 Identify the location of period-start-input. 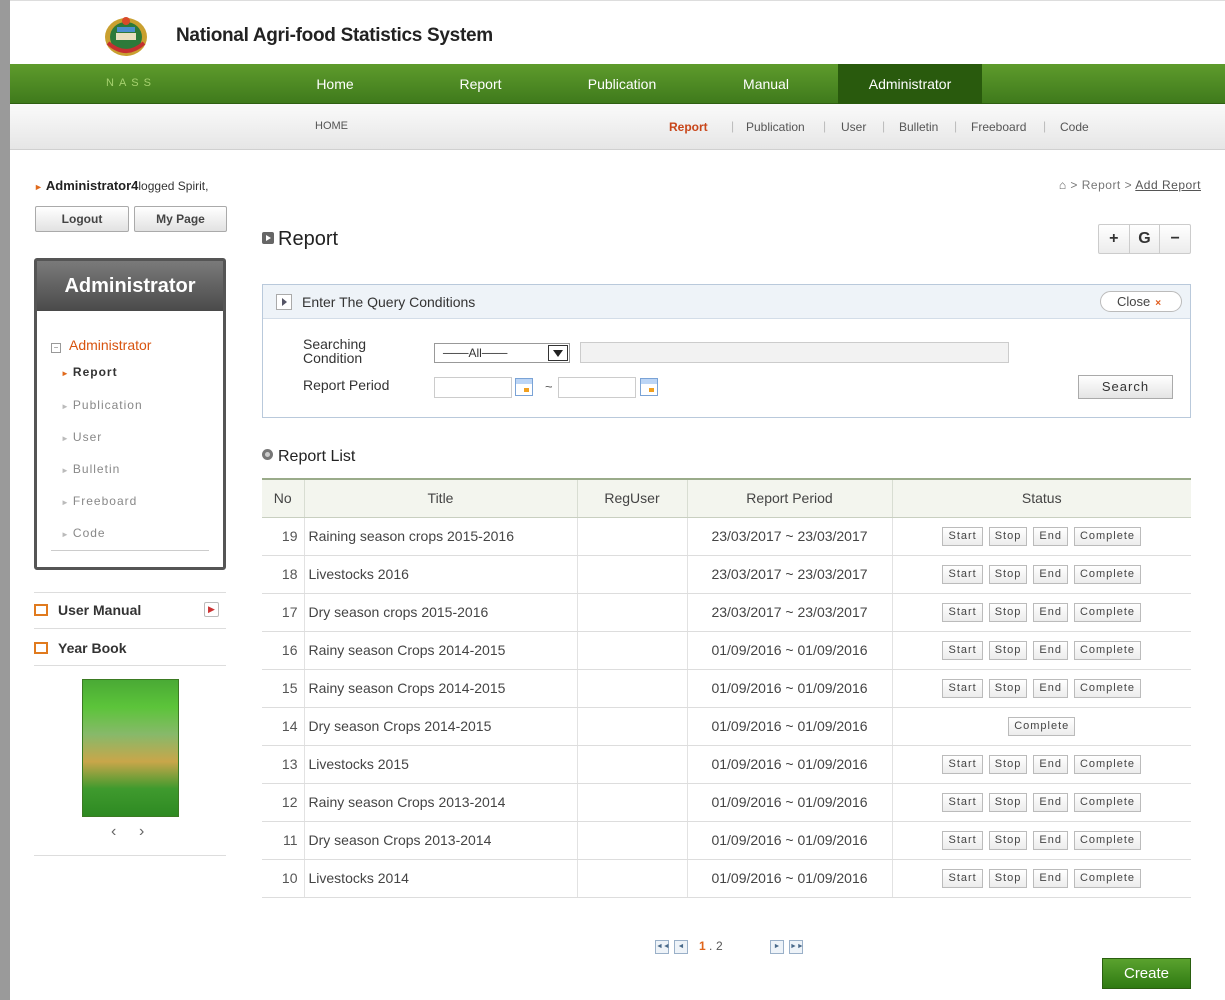
(473, 387).